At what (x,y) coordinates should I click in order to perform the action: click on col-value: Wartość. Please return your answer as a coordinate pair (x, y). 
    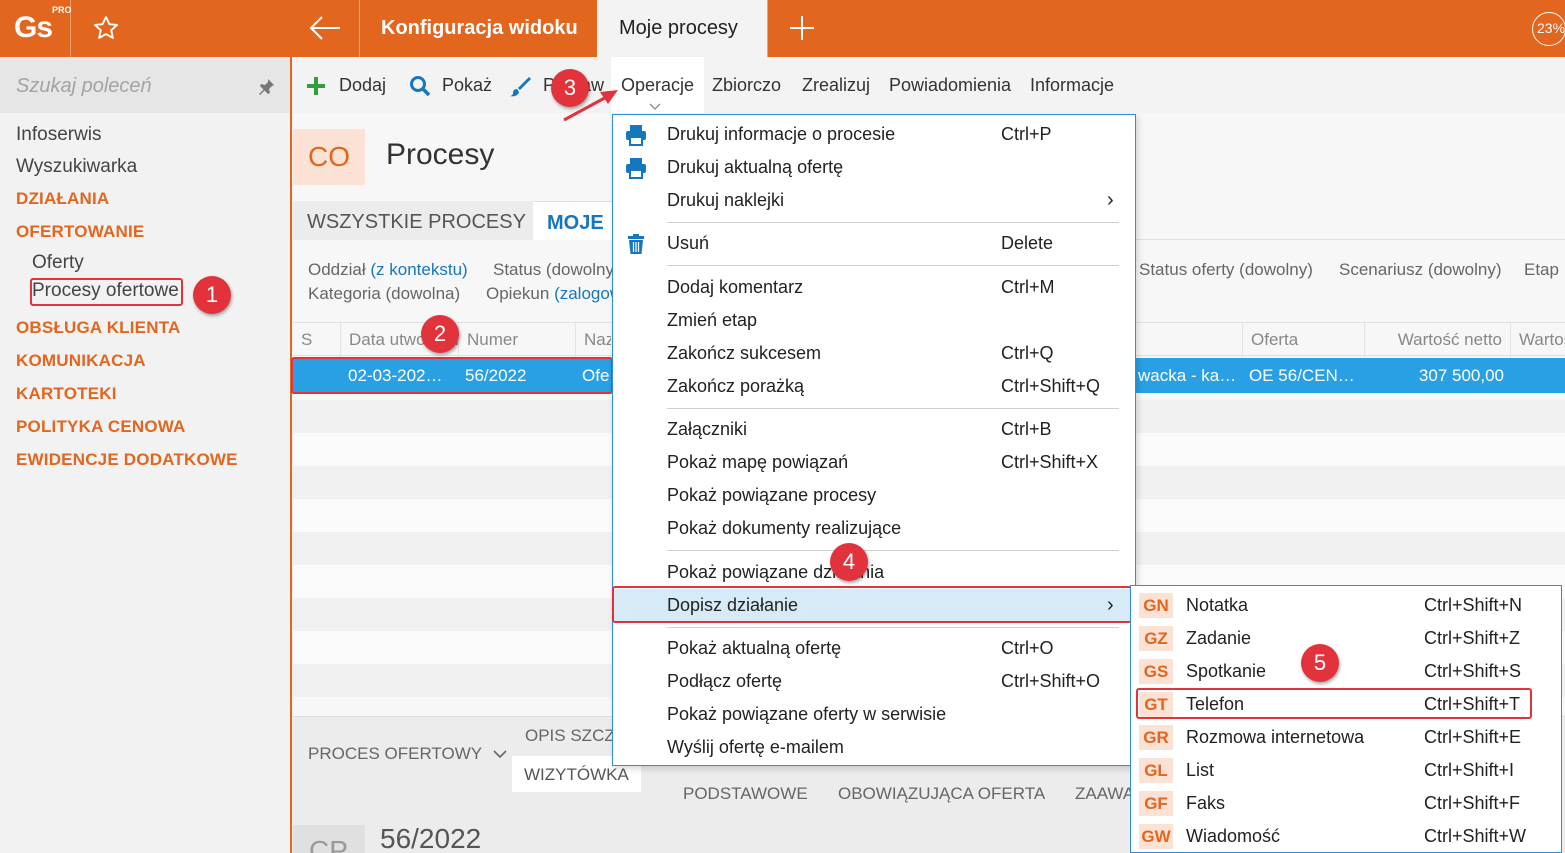
    Looking at the image, I should click on (1537, 340).